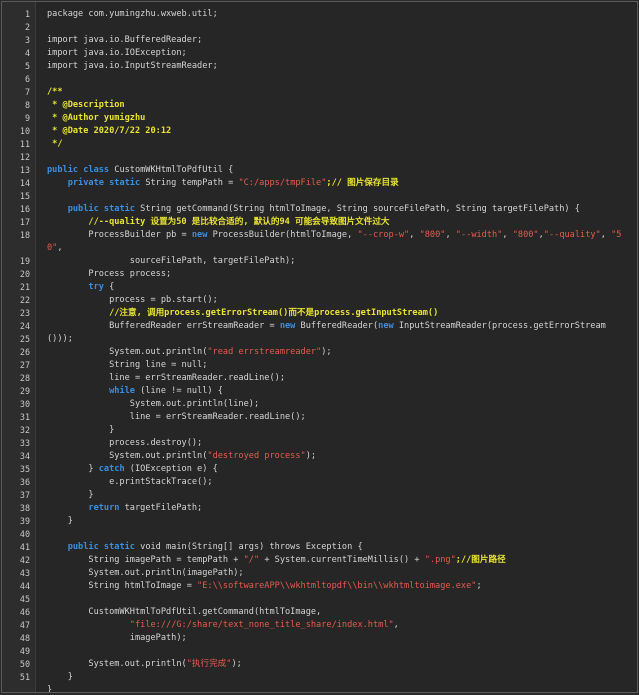  Describe the element at coordinates (319, 144) in the screenshot. I see `code-line: 11 */` at that location.